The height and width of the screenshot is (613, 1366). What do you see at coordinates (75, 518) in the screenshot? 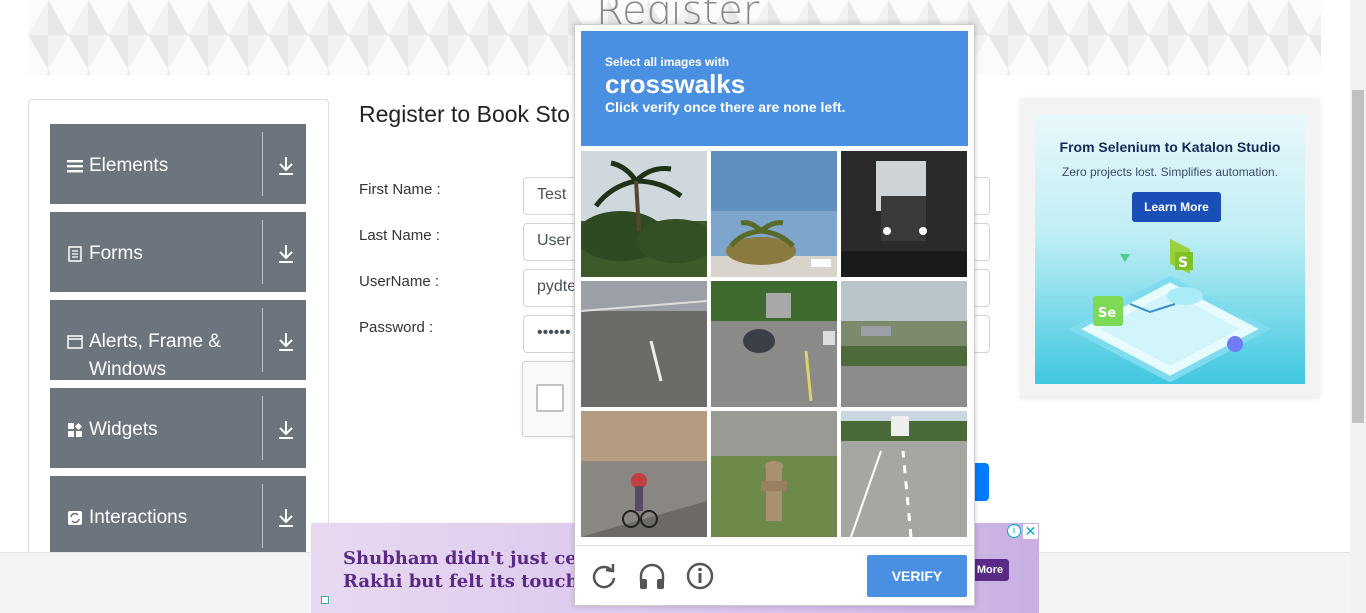
I see `sync-icon` at bounding box center [75, 518].